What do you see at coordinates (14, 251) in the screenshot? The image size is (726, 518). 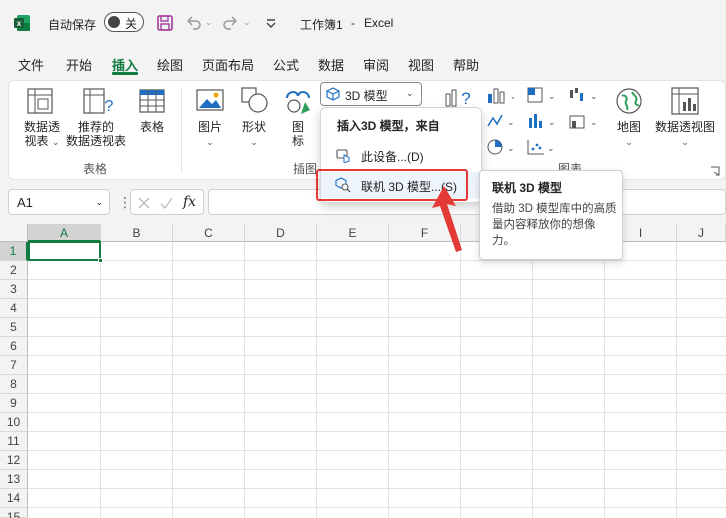 I see `row-header-1: 1` at bounding box center [14, 251].